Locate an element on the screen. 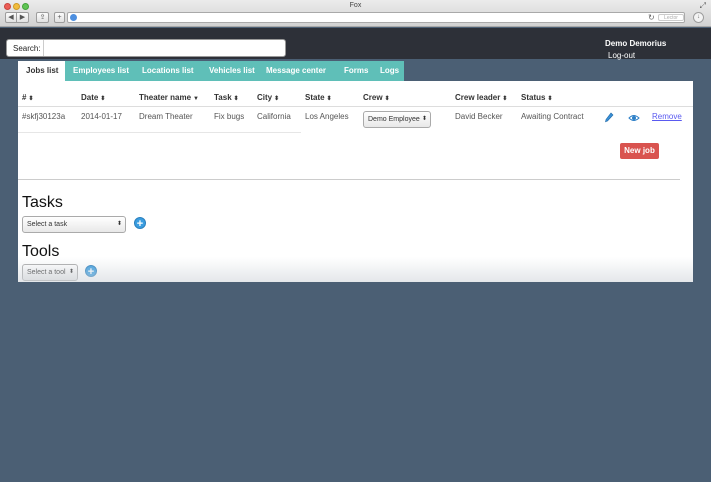 The height and width of the screenshot is (482, 711). task-select: Select a task ⬍ is located at coordinates (74, 224).